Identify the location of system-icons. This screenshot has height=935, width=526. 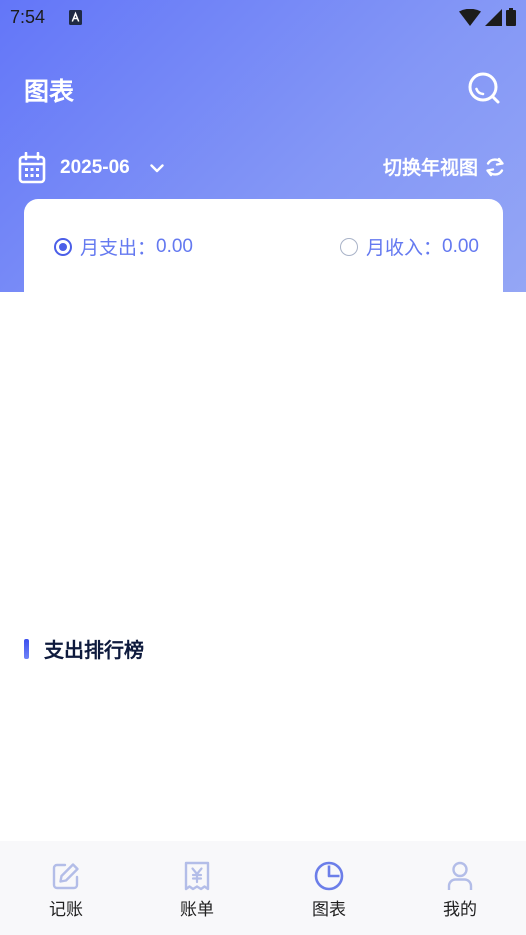
(487, 17).